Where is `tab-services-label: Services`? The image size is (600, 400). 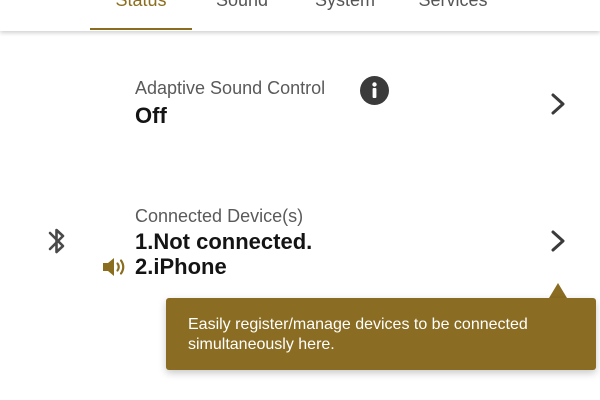 tab-services-label: Services is located at coordinates (453, 5).